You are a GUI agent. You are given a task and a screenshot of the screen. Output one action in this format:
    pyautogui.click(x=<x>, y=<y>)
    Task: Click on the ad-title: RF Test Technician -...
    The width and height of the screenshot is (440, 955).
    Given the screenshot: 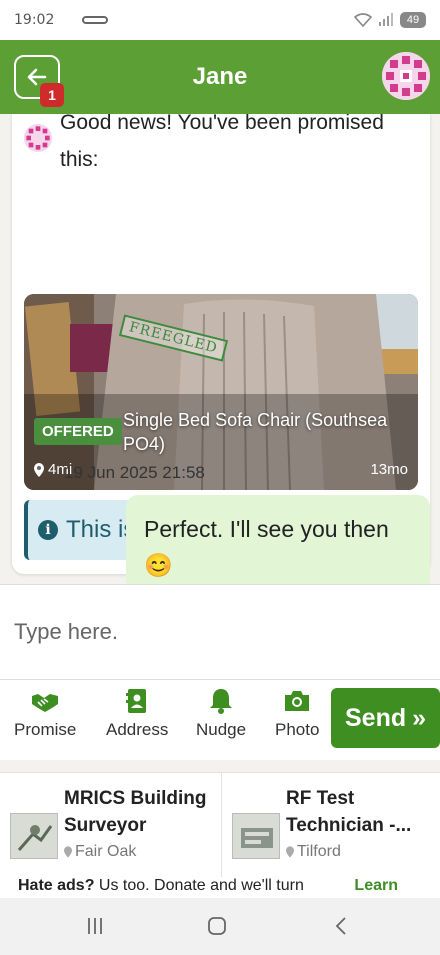 What is the action you would take?
    pyautogui.click(x=349, y=812)
    